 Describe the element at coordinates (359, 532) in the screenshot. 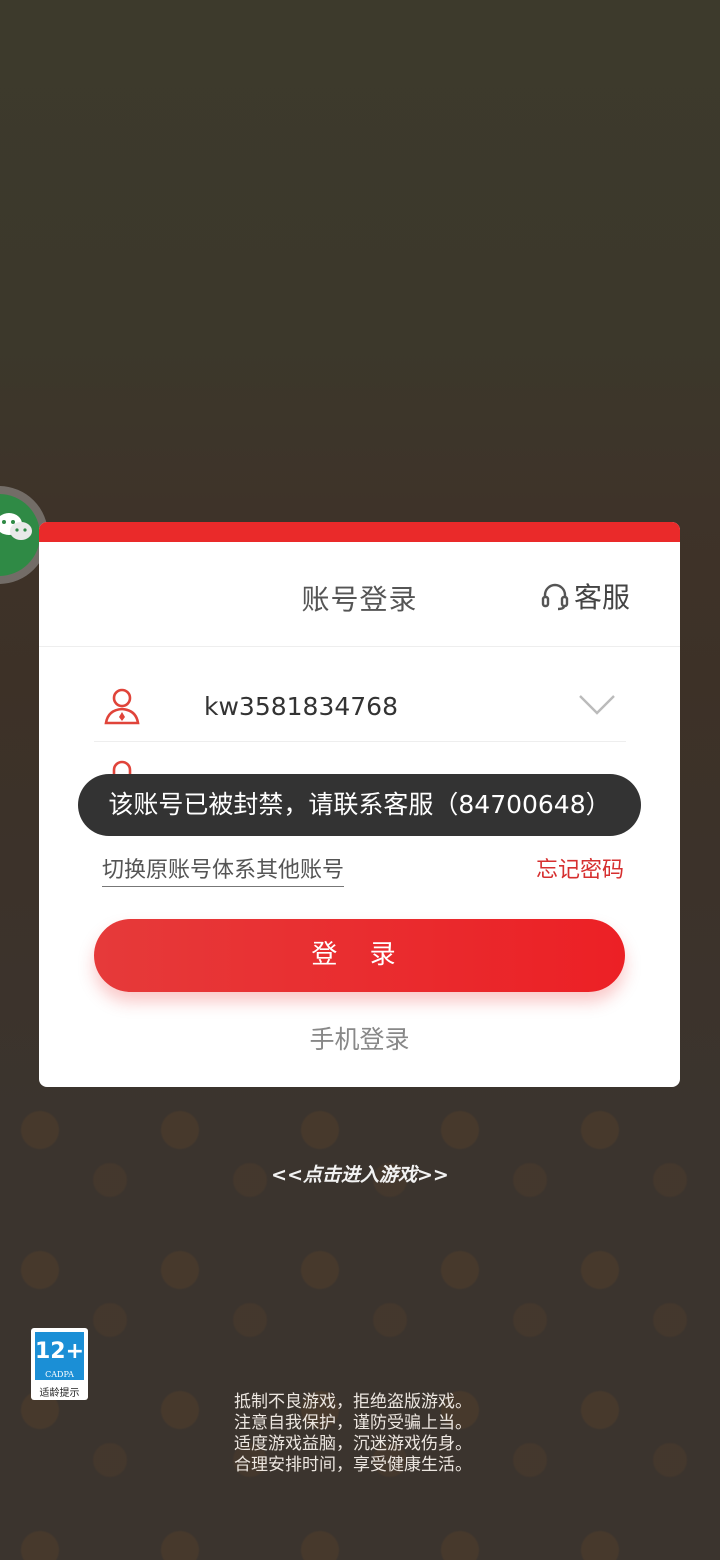

I see `dialog-top-bar` at that location.